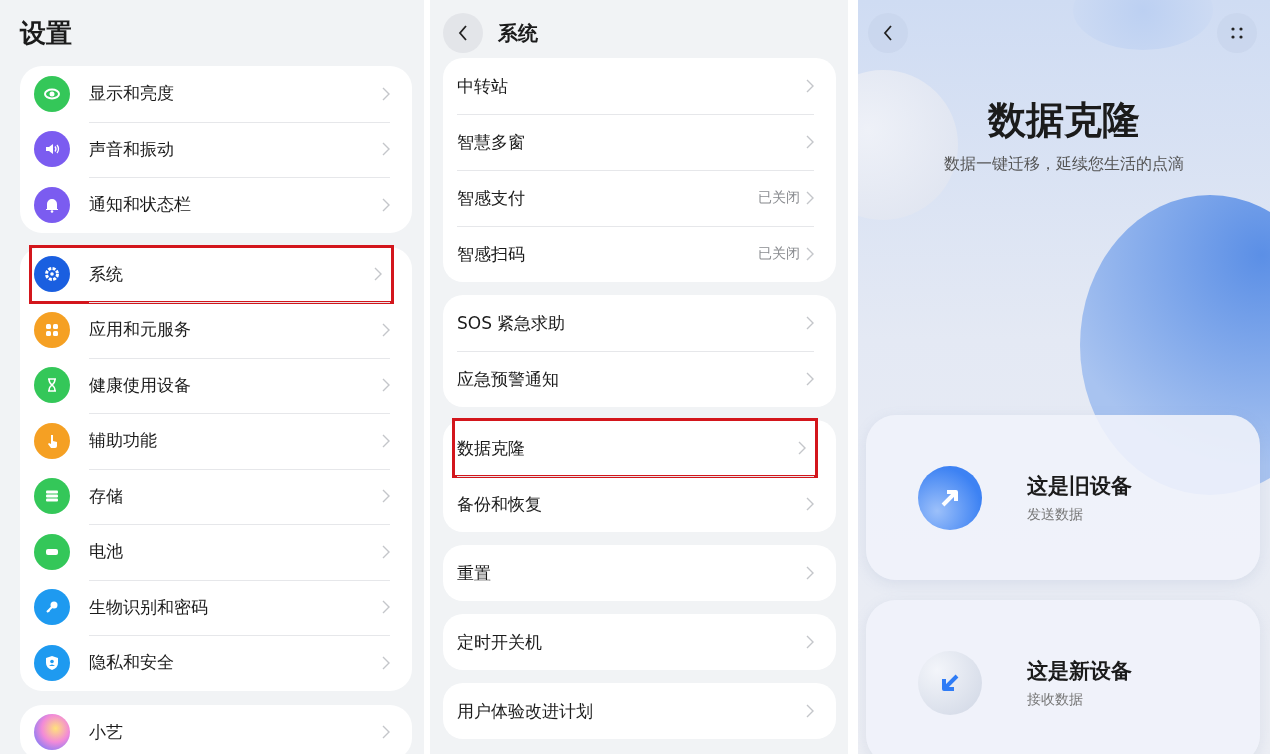 This screenshot has width=1280, height=754. I want to click on option-title: 这是新设备, so click(1079, 671).